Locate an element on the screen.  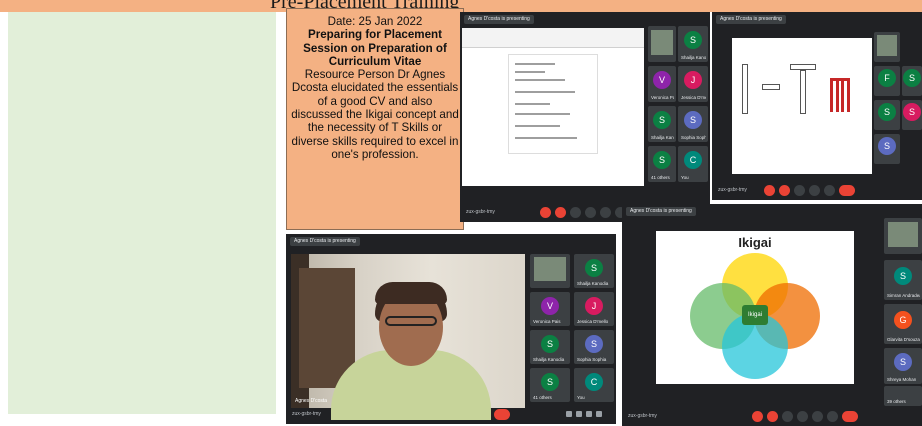
participant-tile: 39 others is located at coordinates (903, 396).